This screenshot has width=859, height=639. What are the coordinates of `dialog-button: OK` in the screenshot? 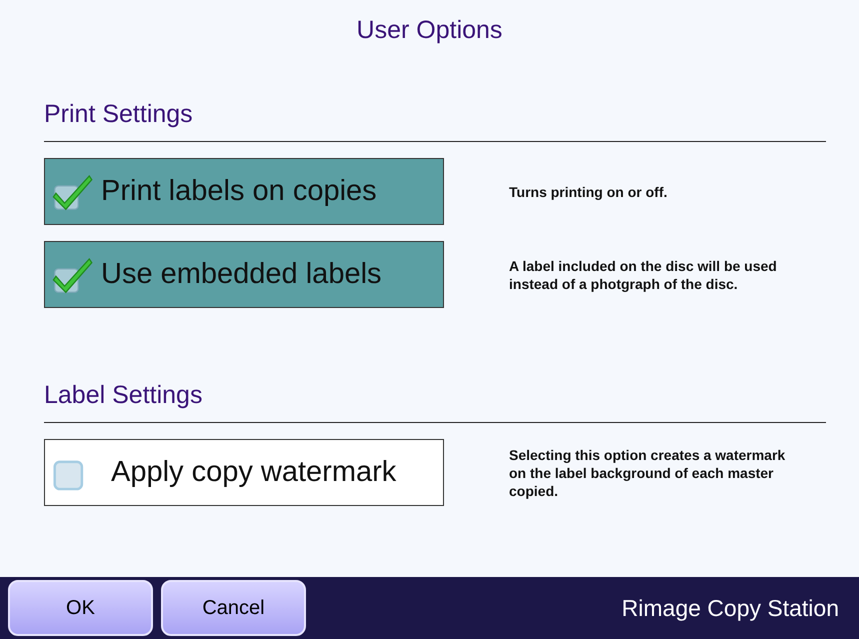 It's located at (80, 608).